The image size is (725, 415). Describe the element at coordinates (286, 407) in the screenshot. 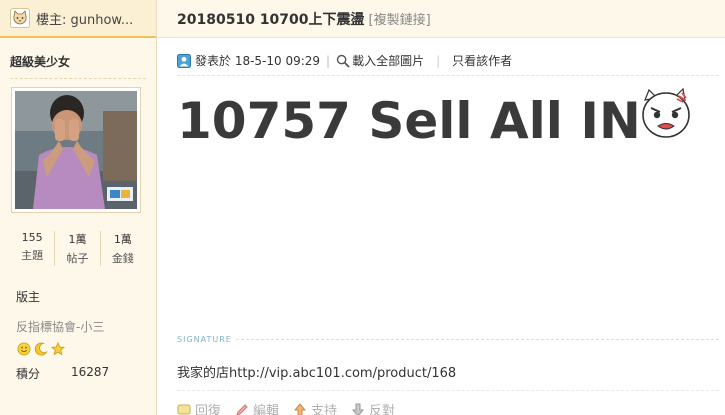

I see `post-actions: 回復 編輯 支持 反對` at that location.